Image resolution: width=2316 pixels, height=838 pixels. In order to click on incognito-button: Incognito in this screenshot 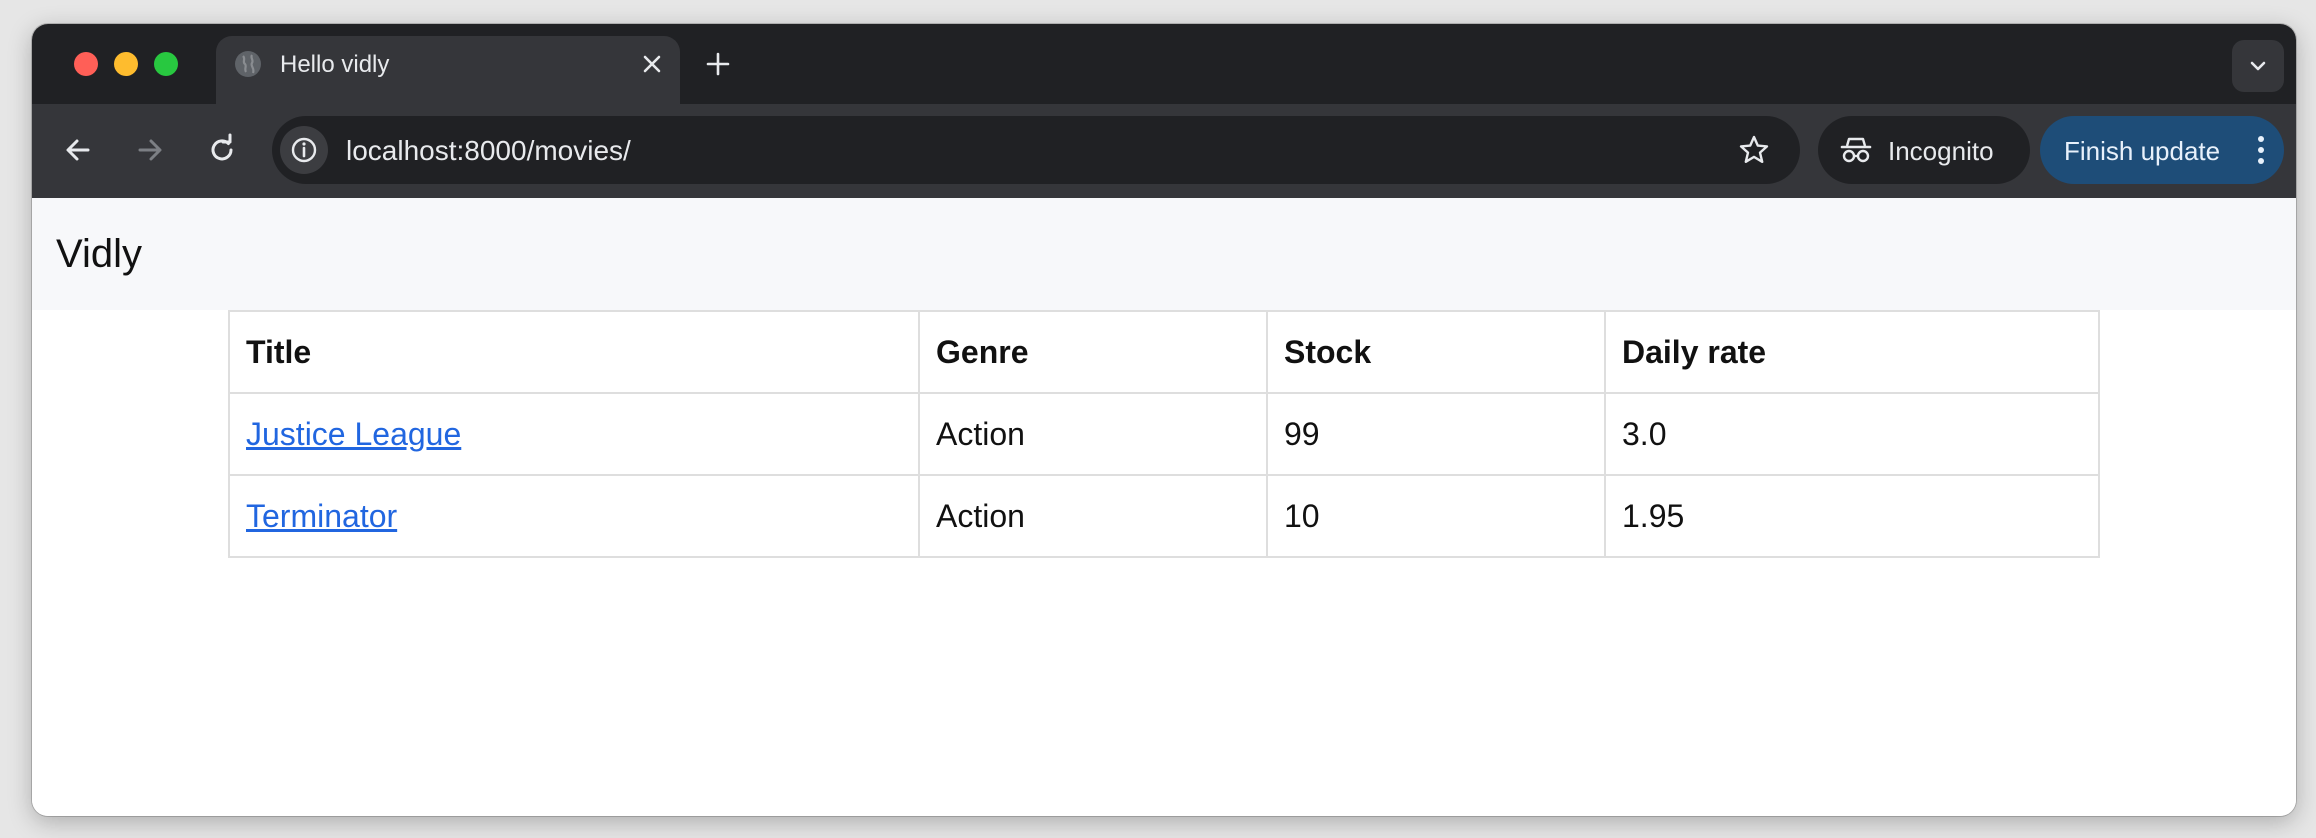, I will do `click(1924, 150)`.